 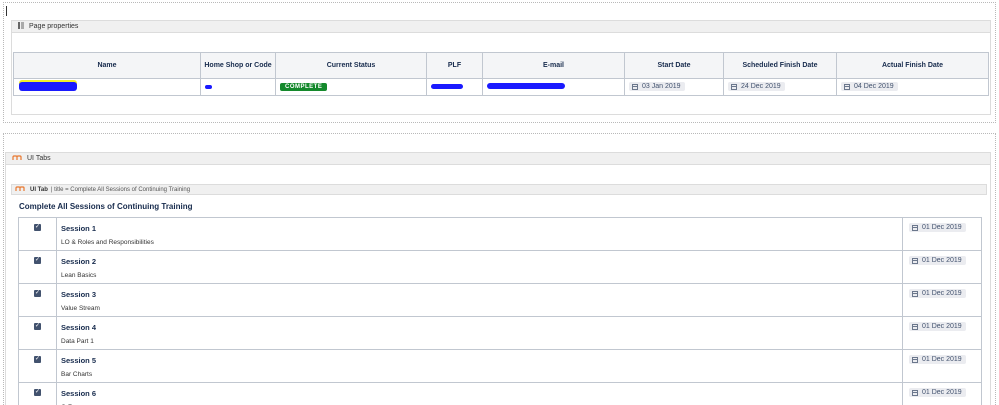 What do you see at coordinates (107, 87) in the screenshot?
I see `cell-name` at bounding box center [107, 87].